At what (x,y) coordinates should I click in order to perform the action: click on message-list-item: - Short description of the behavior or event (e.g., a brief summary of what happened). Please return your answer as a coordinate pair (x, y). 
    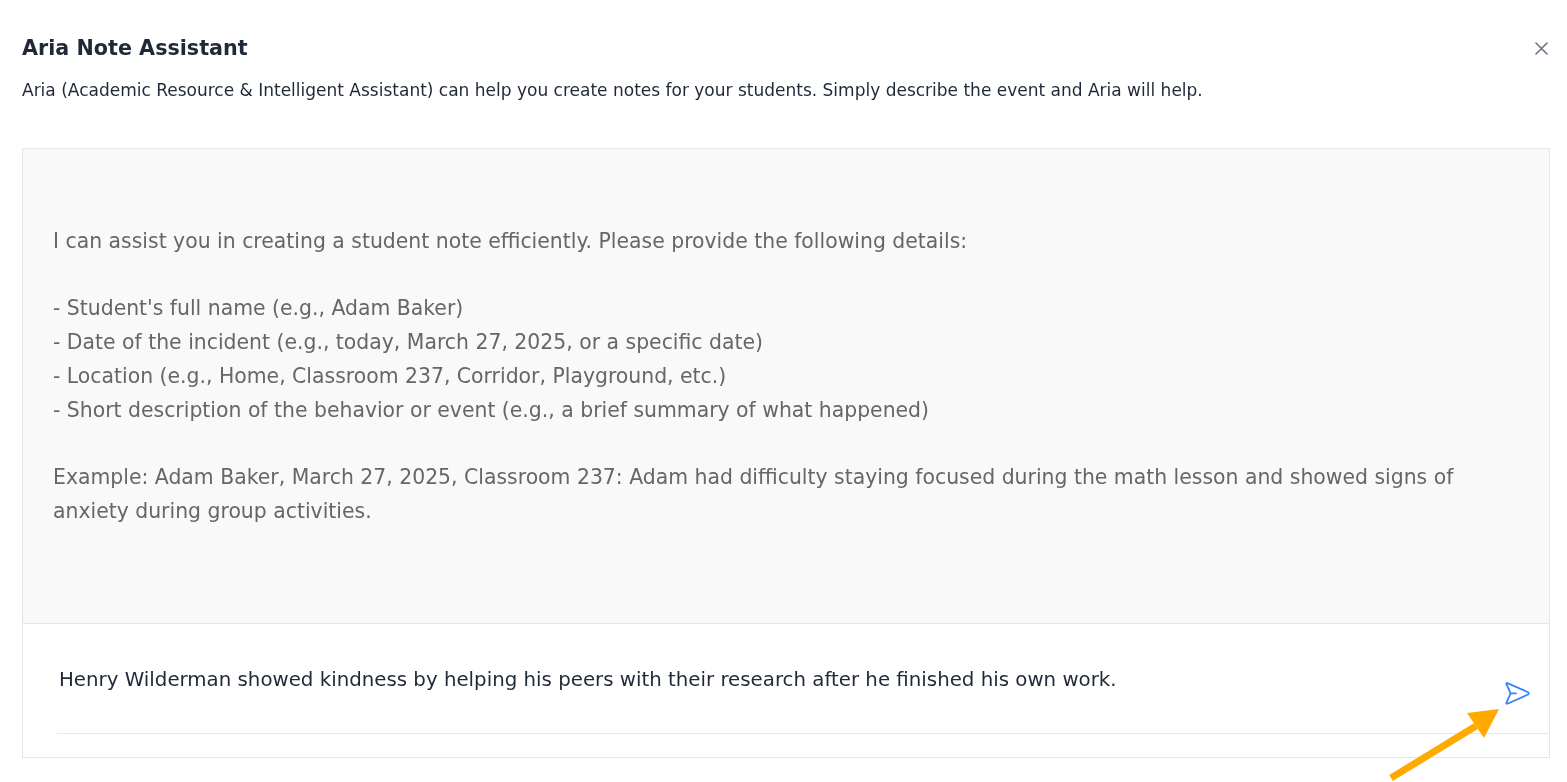
    Looking at the image, I should click on (492, 410).